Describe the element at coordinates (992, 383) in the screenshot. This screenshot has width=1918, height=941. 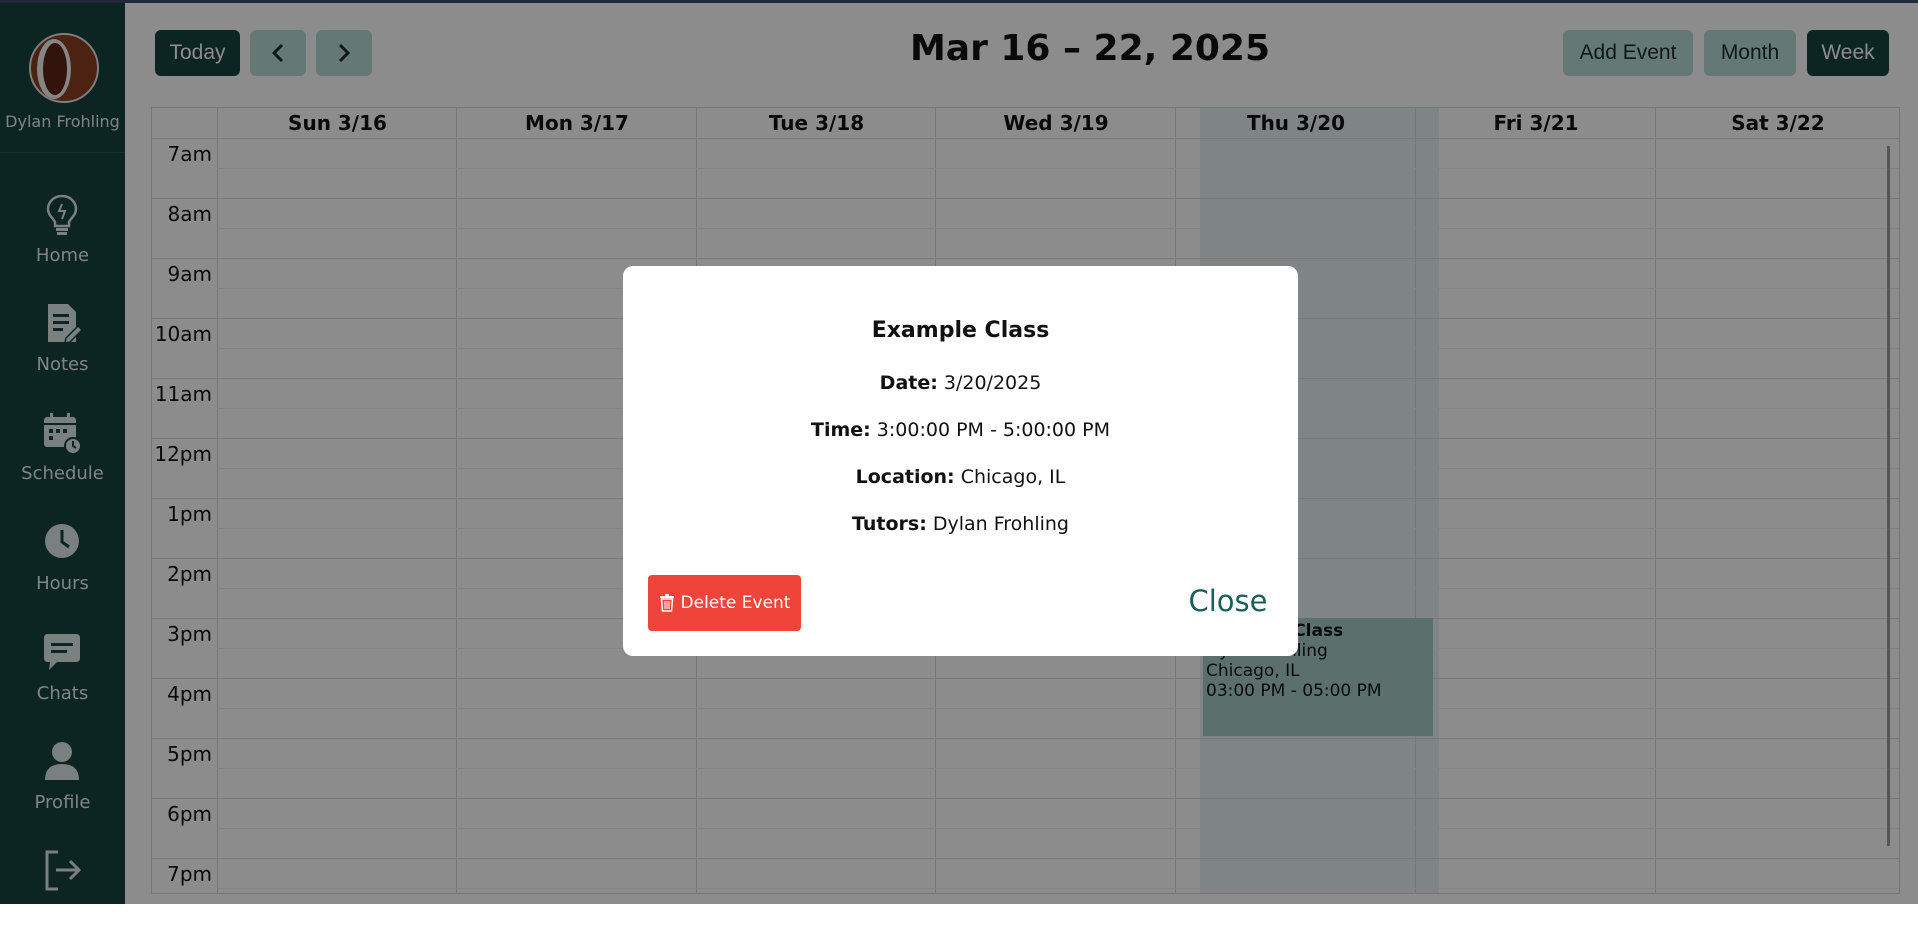
I see `date-value: 3/20/2025` at that location.